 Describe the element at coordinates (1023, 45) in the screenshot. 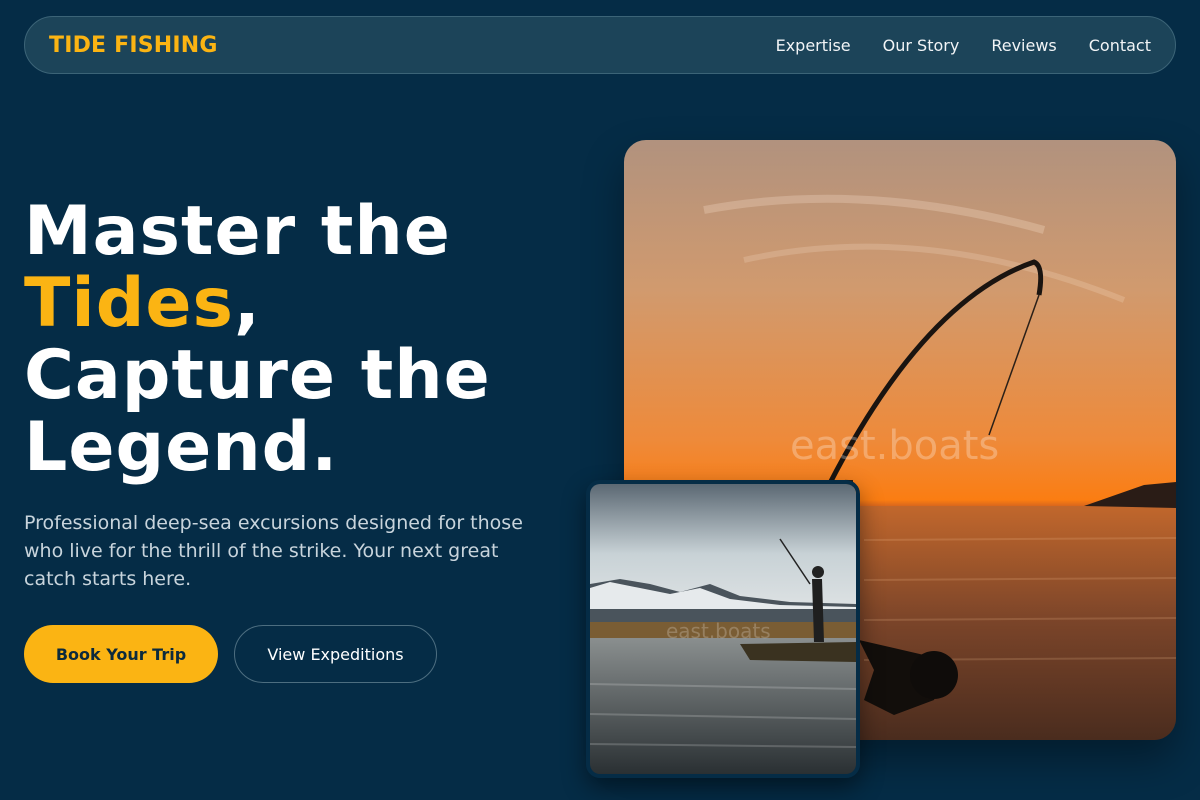

I see `nav-link-reviews: Reviews` at that location.